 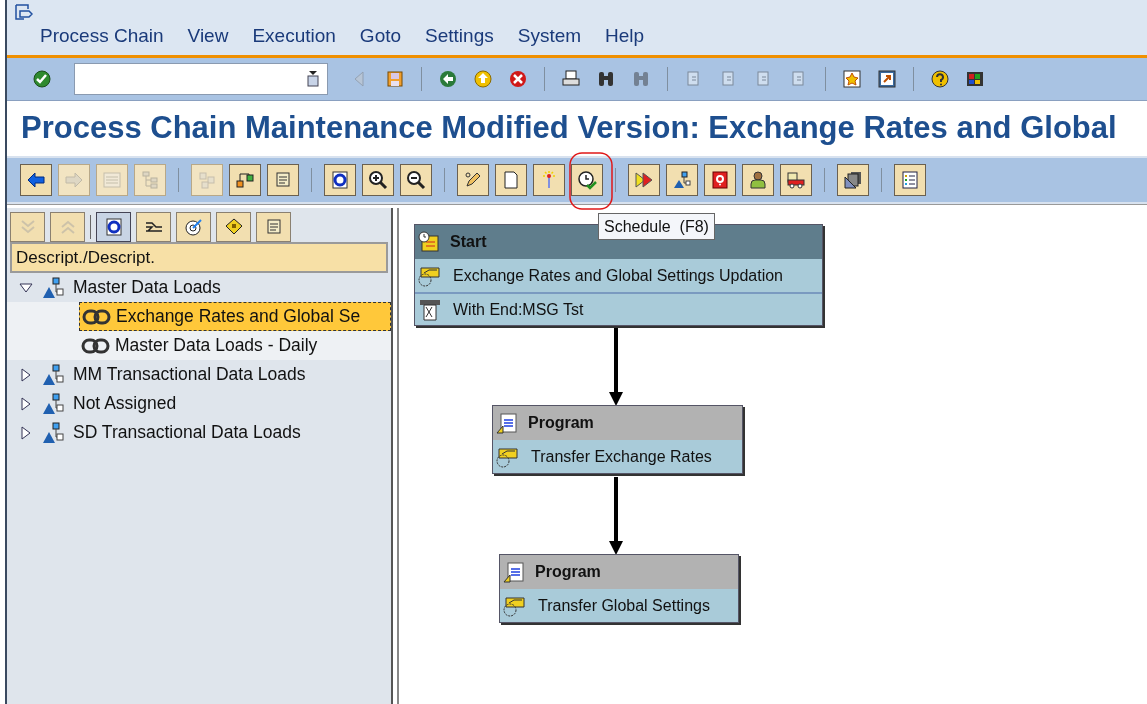 What do you see at coordinates (656, 226) in the screenshot?
I see `tooltip: Schedule (F8)` at bounding box center [656, 226].